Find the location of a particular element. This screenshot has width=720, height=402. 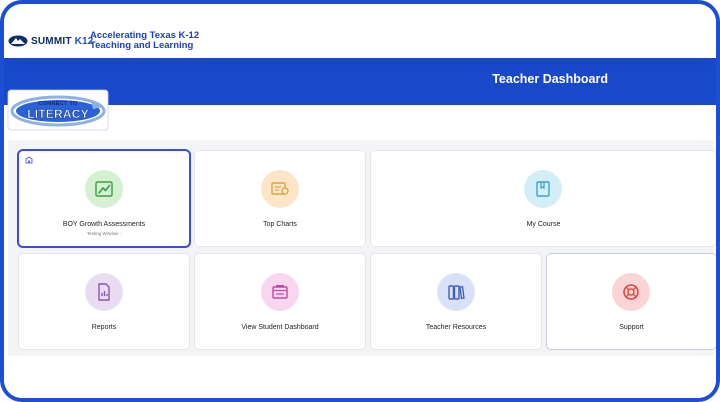

page-title: Teacher Dashboard is located at coordinates (550, 79).